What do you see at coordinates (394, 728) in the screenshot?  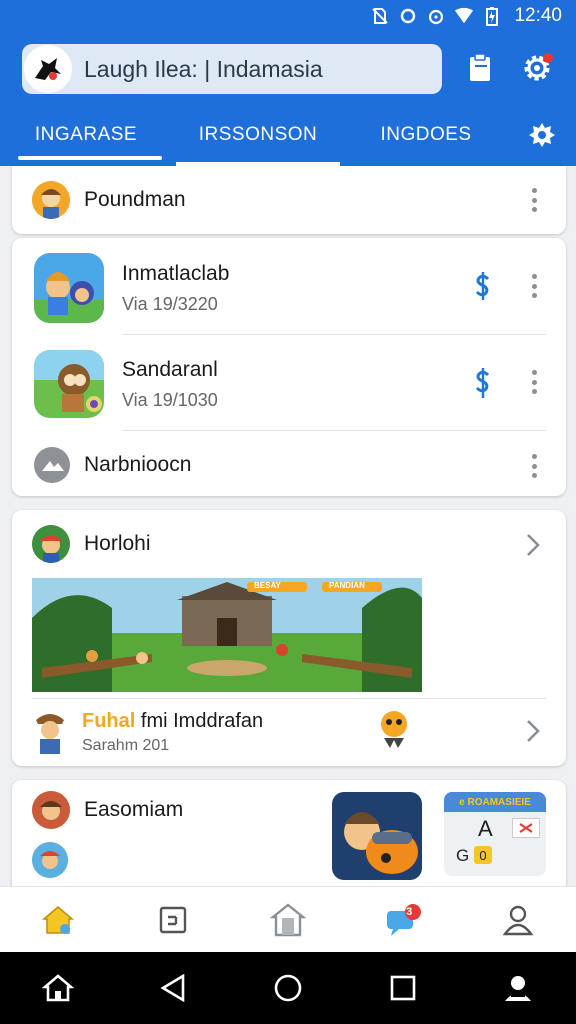 I see `mascot-icon` at bounding box center [394, 728].